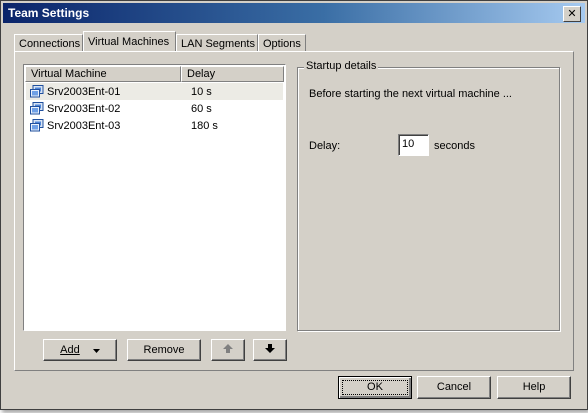 The height and width of the screenshot is (413, 588). I want to click on column-header-virtual-machine: Virtual Machine, so click(103, 74).